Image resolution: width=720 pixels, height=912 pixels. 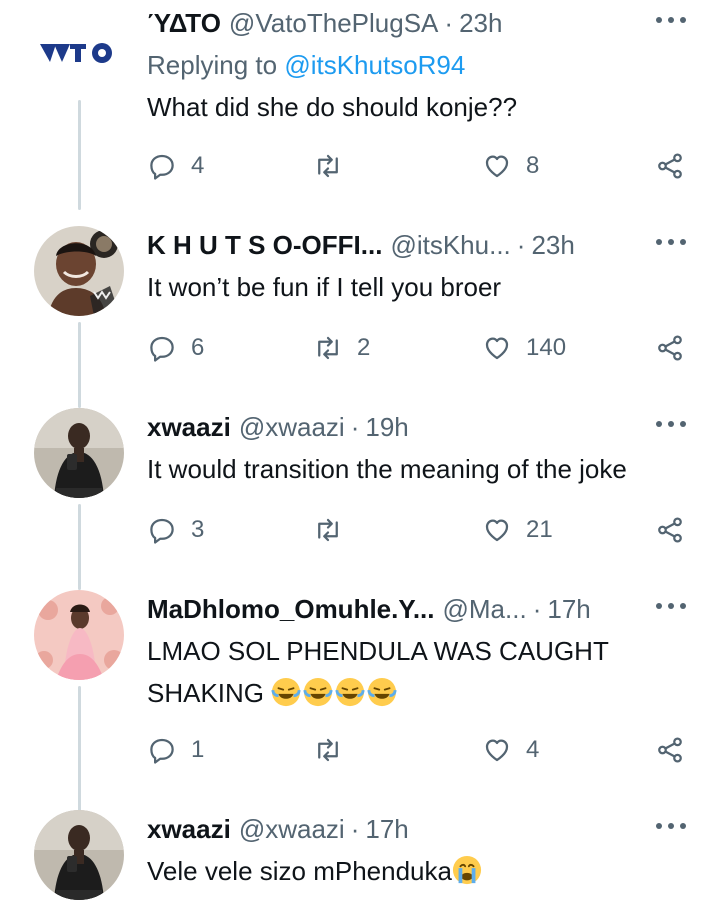 I want to click on like-count: 4, so click(x=533, y=749).